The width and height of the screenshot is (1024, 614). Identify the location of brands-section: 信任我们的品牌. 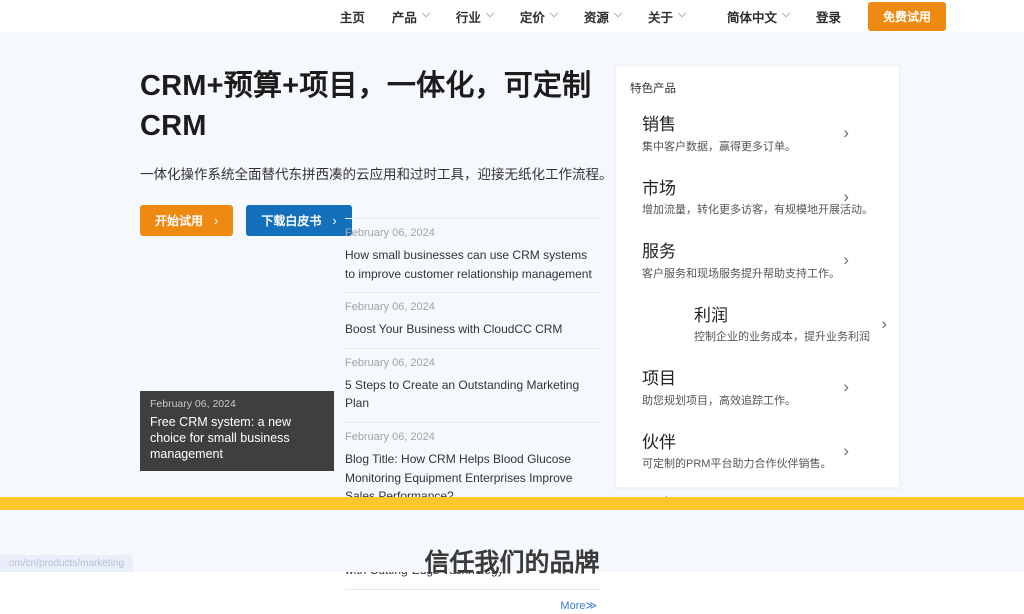
(512, 543).